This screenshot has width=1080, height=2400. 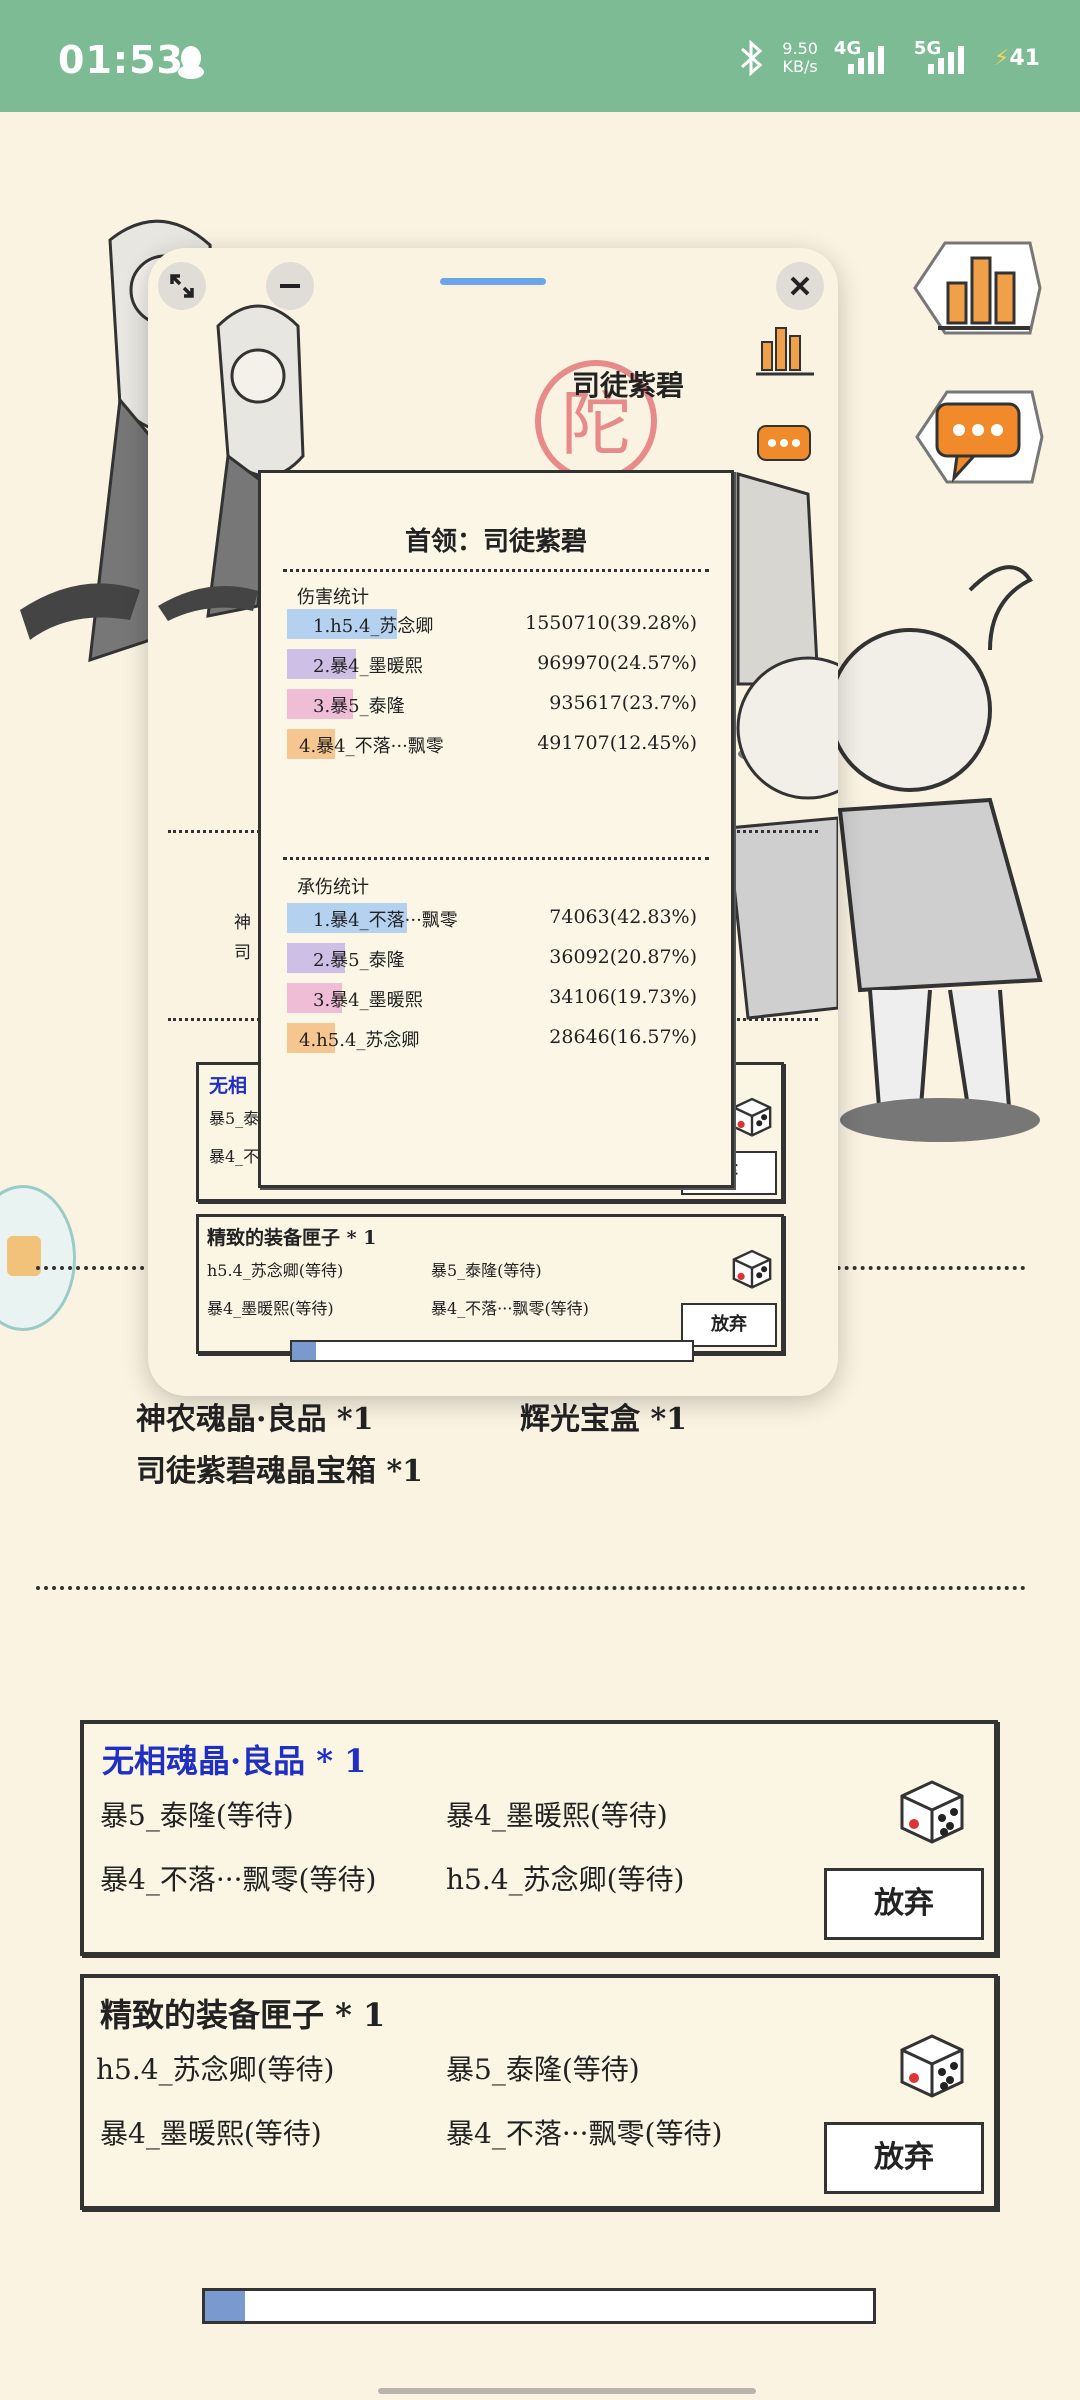 I want to click on player-name: 1.h5.4_苏念卿, so click(x=373, y=626).